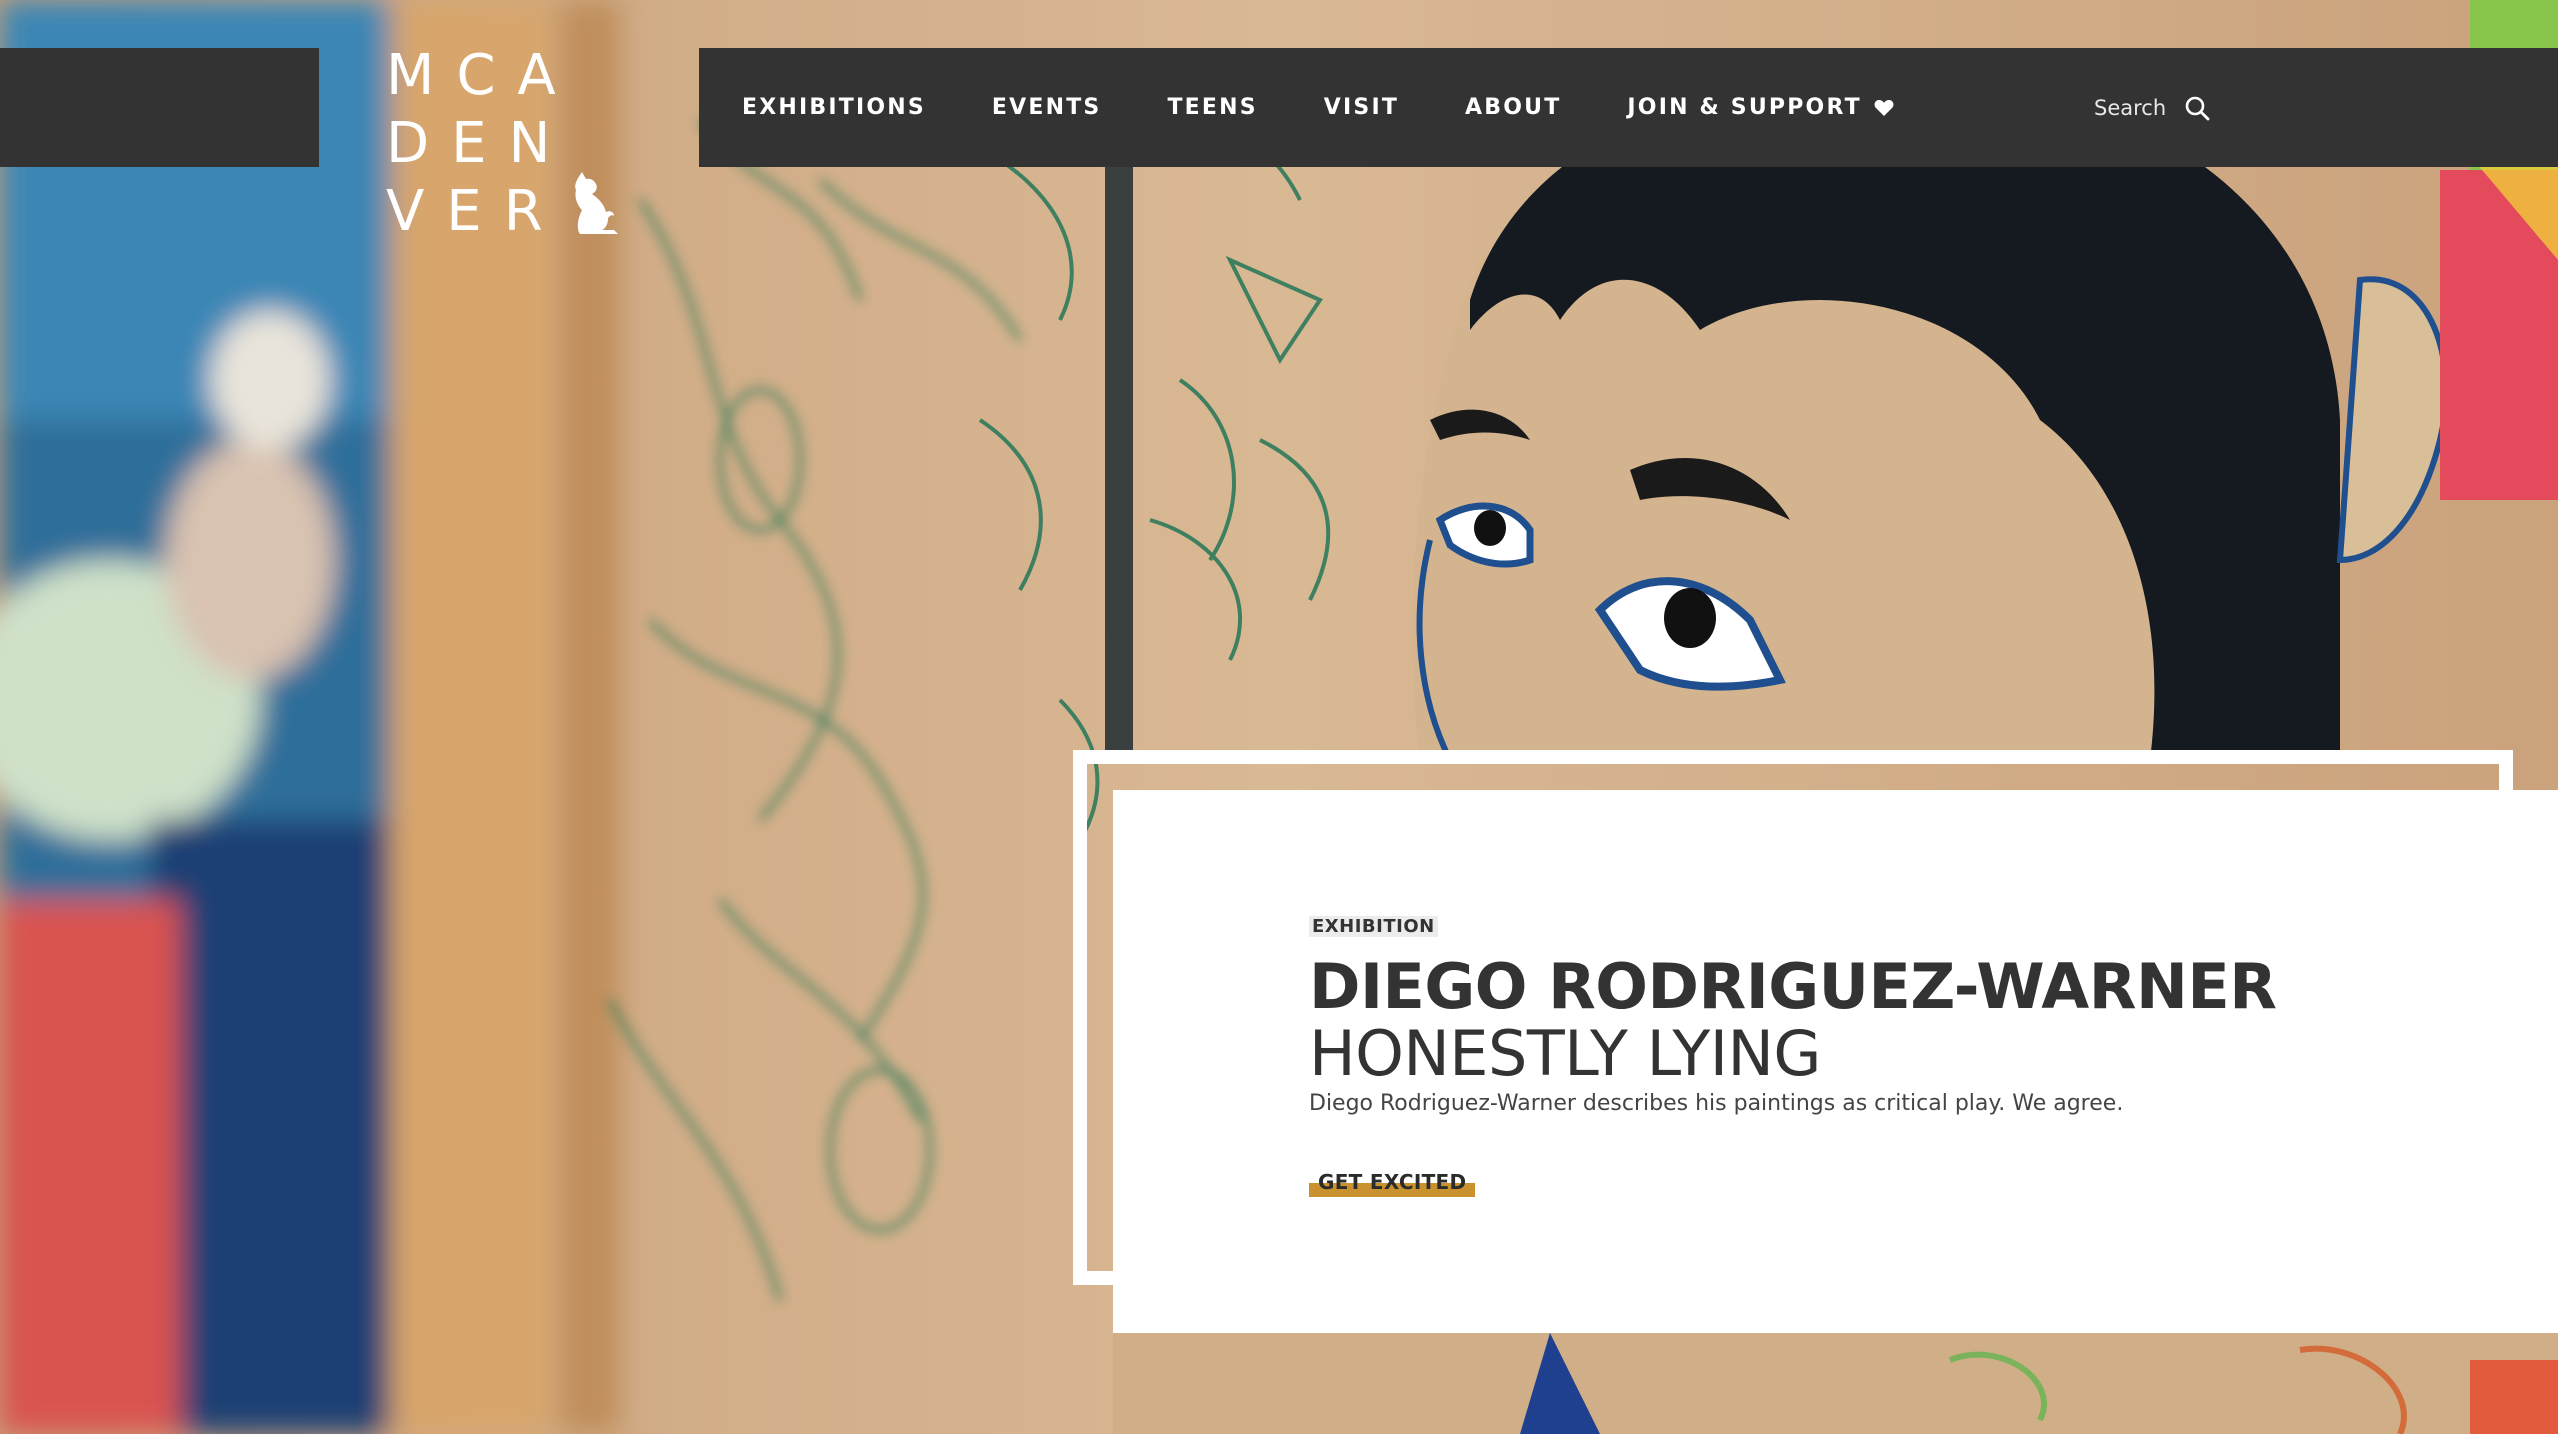  What do you see at coordinates (1212, 107) in the screenshot?
I see `nav-item-teens: TEENS` at bounding box center [1212, 107].